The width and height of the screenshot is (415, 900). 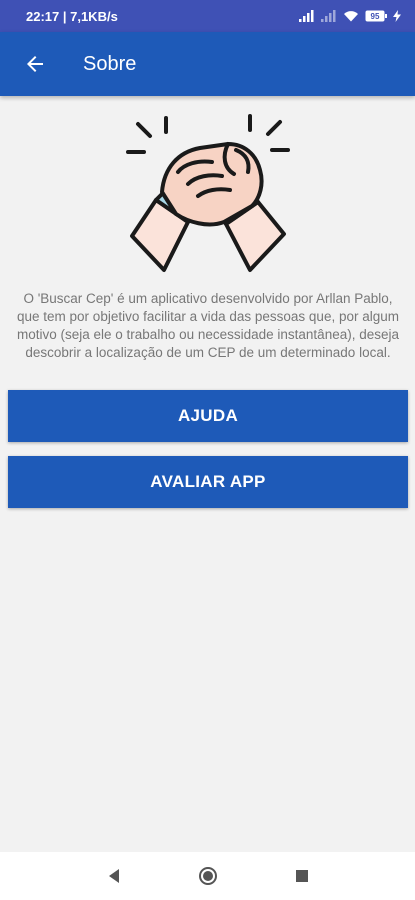 What do you see at coordinates (208, 193) in the screenshot?
I see `handshake-arm-wrestling-icon` at bounding box center [208, 193].